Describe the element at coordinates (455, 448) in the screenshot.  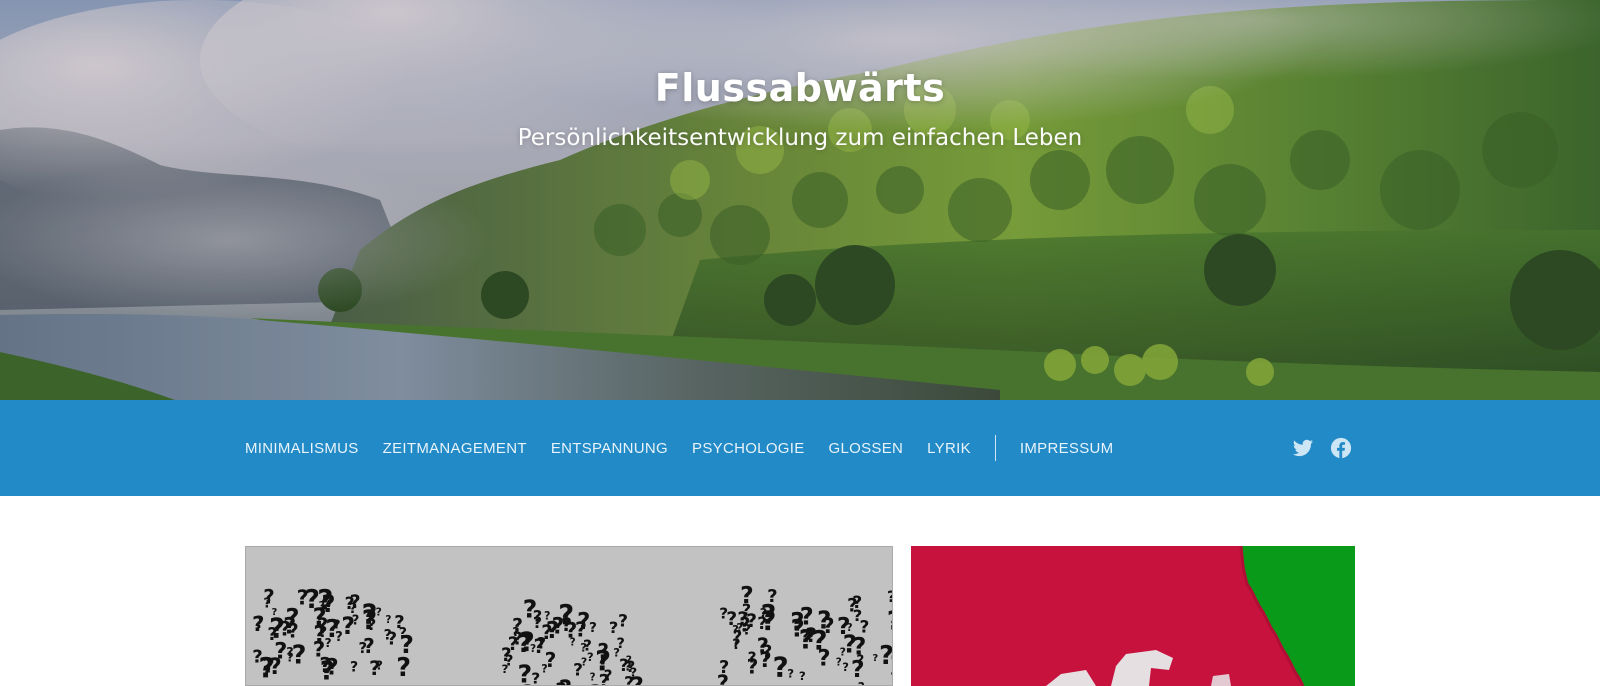
I see `nav-item-zeitmanagement: ZEITMANAGEMENT` at that location.